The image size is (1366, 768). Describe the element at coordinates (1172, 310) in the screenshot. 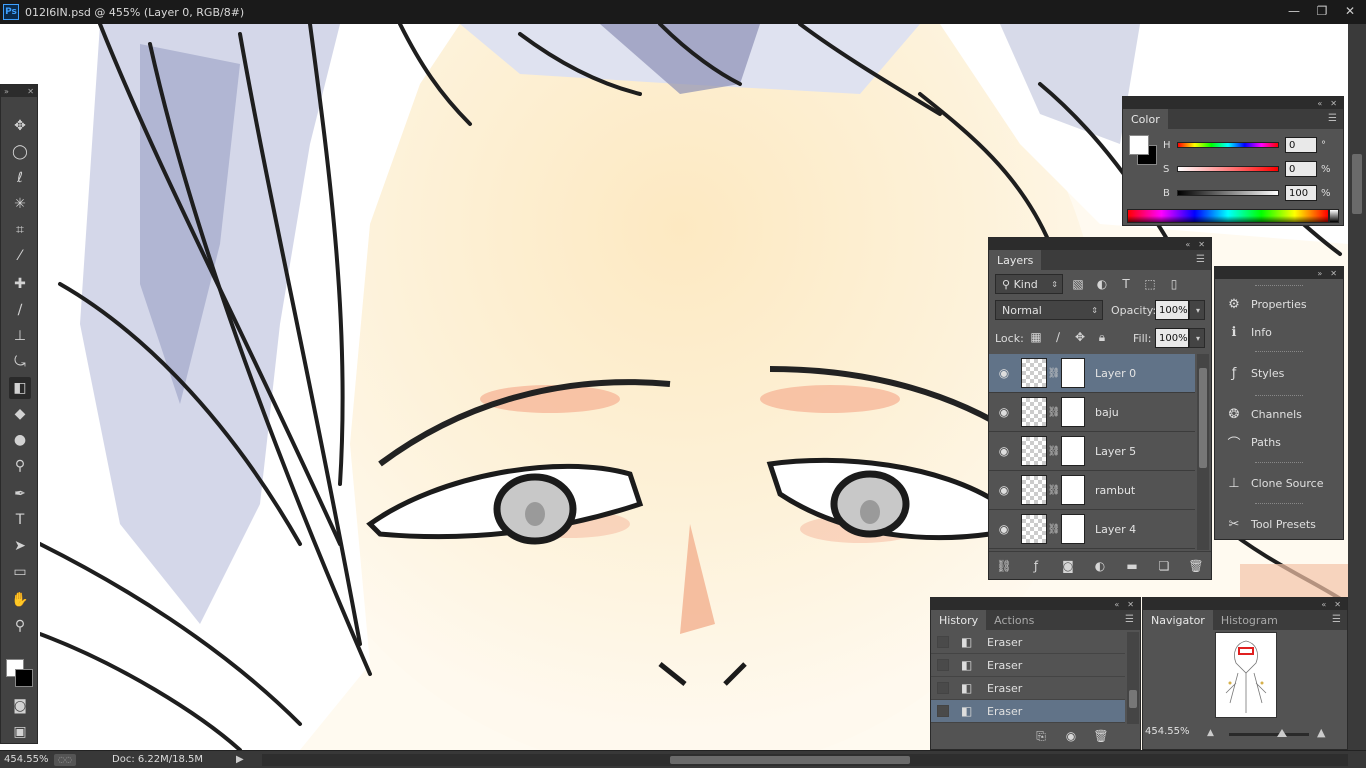

I see `opacity-input: 100%` at that location.